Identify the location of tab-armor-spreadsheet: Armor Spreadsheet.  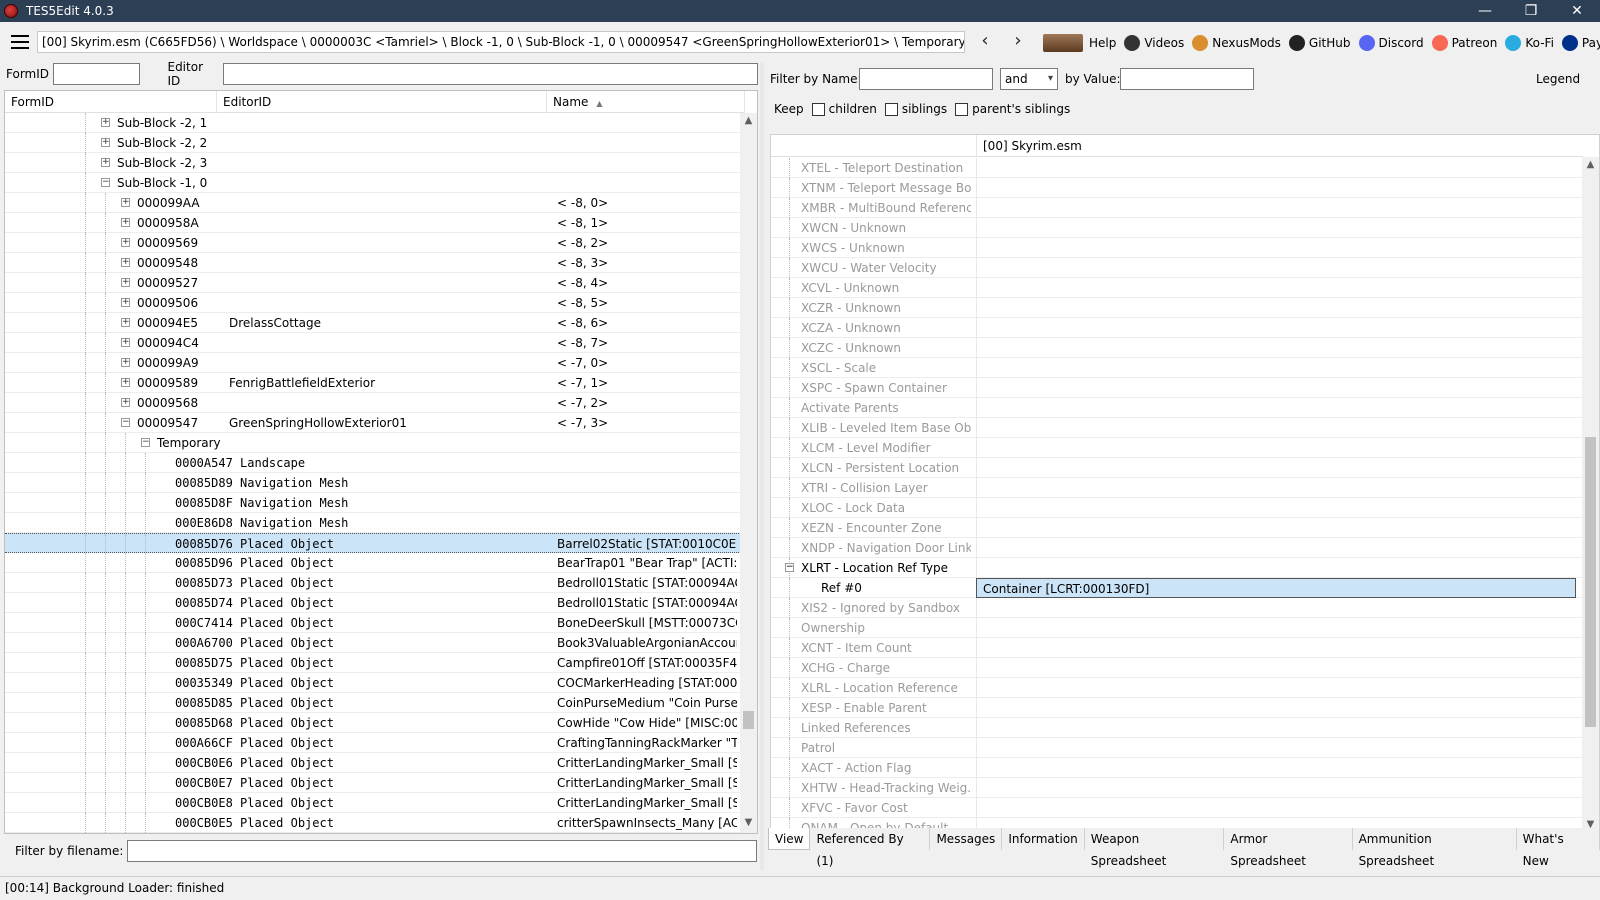
(1288, 848).